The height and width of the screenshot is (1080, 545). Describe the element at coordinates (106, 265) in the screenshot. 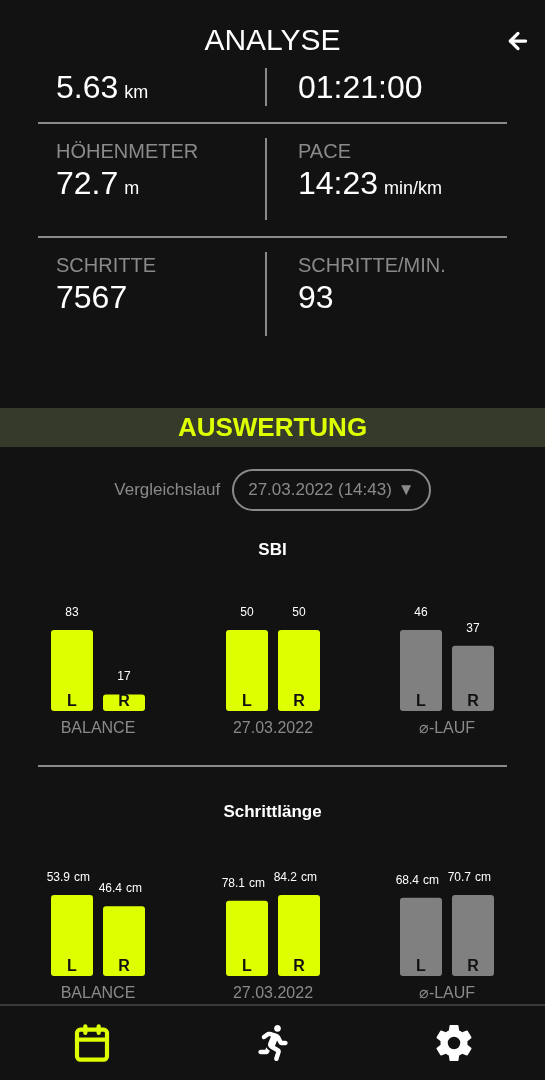

I see `stat-label: SCHRITTE` at that location.